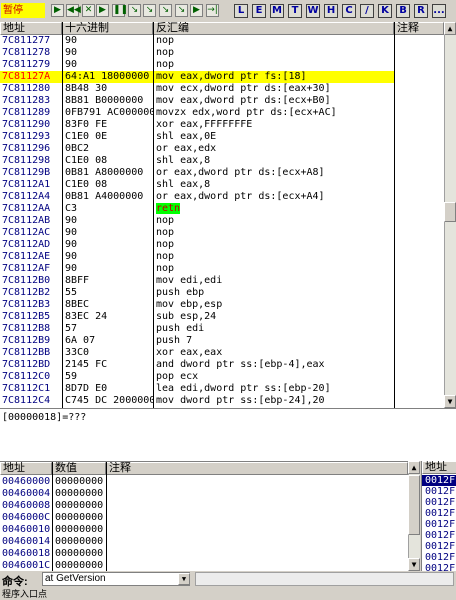 This screenshot has height=600, width=456. I want to click on disassembly-scrollbar: ▲ ▼, so click(450, 215).